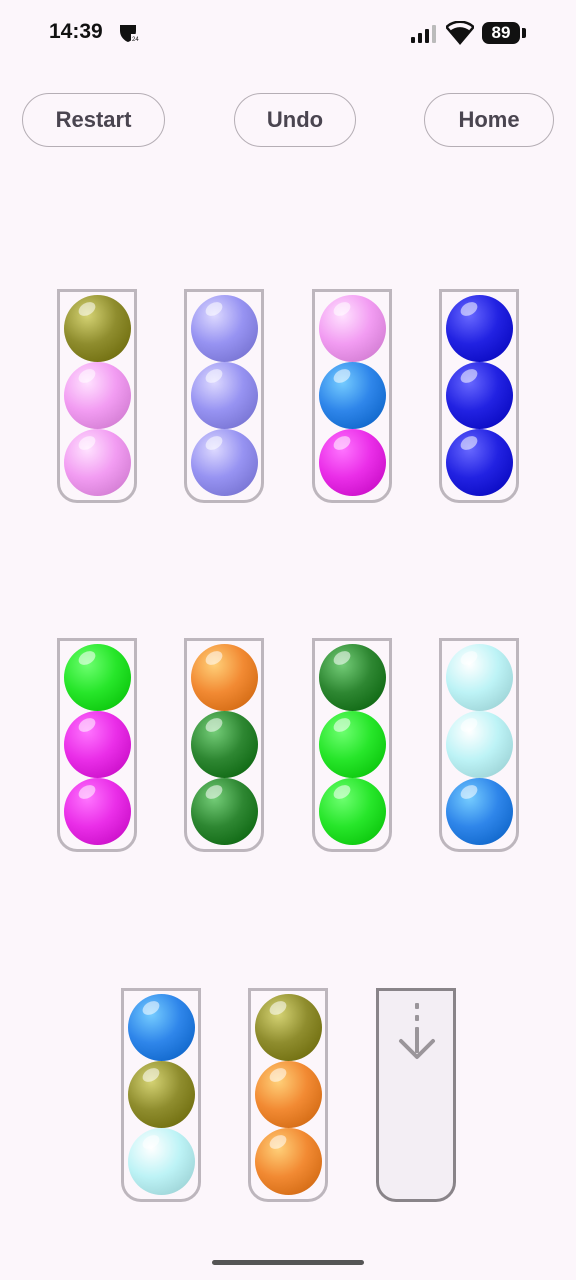 The height and width of the screenshot is (1280, 576). I want to click on svg-text: 24, so click(135, 40).